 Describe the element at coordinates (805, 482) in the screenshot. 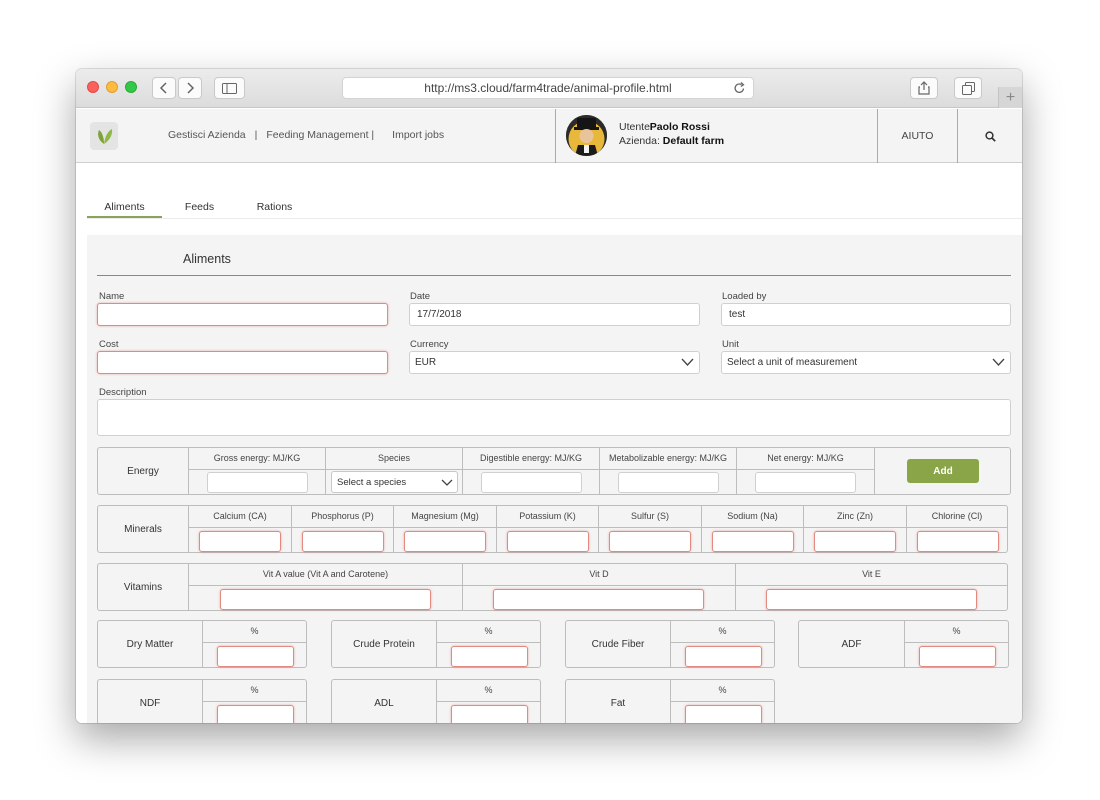

I see `net-energy-input` at that location.